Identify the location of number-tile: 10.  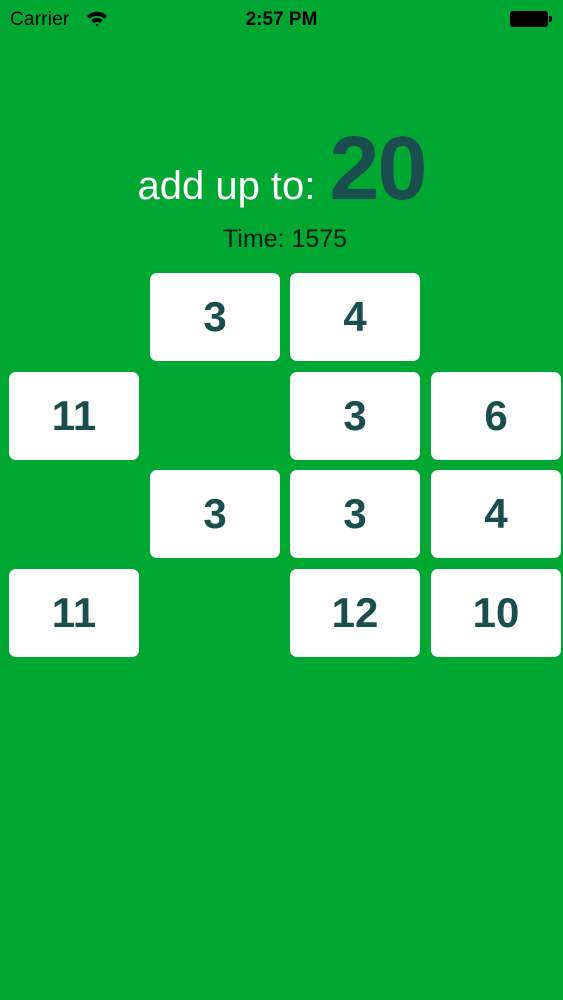
(496, 613).